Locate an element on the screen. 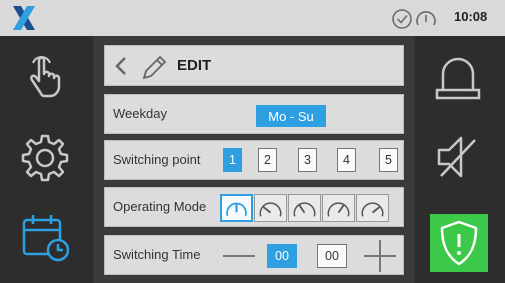  weekday-selector: Mo - Su is located at coordinates (291, 116).